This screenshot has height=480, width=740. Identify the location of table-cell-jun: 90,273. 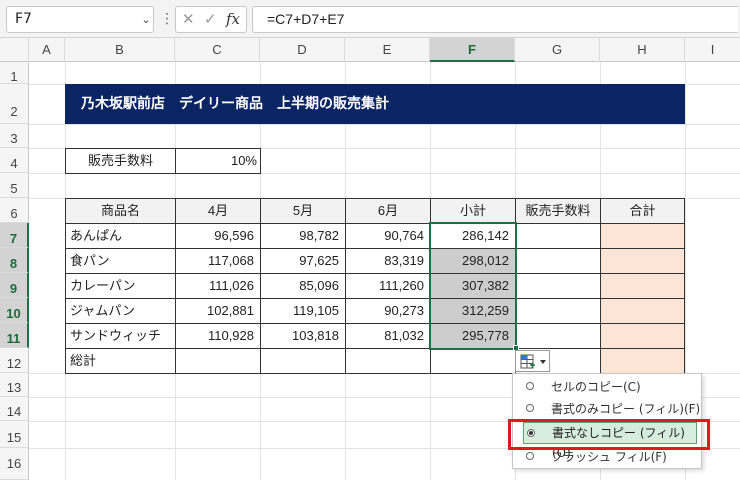
(388, 311).